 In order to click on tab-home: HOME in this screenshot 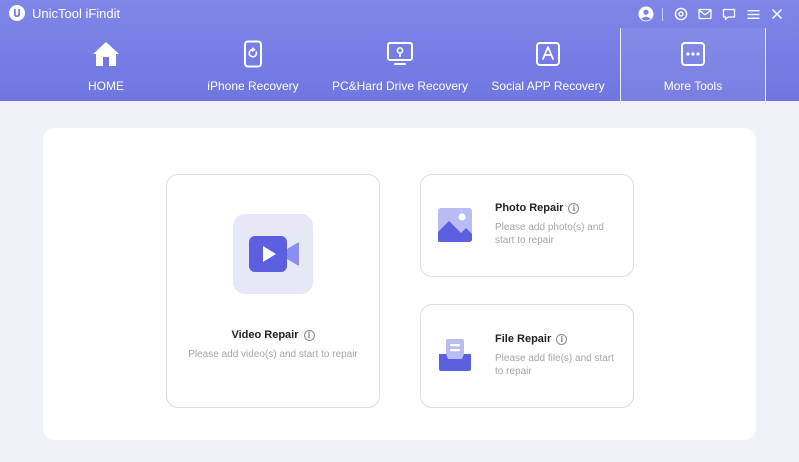, I will do `click(106, 64)`.